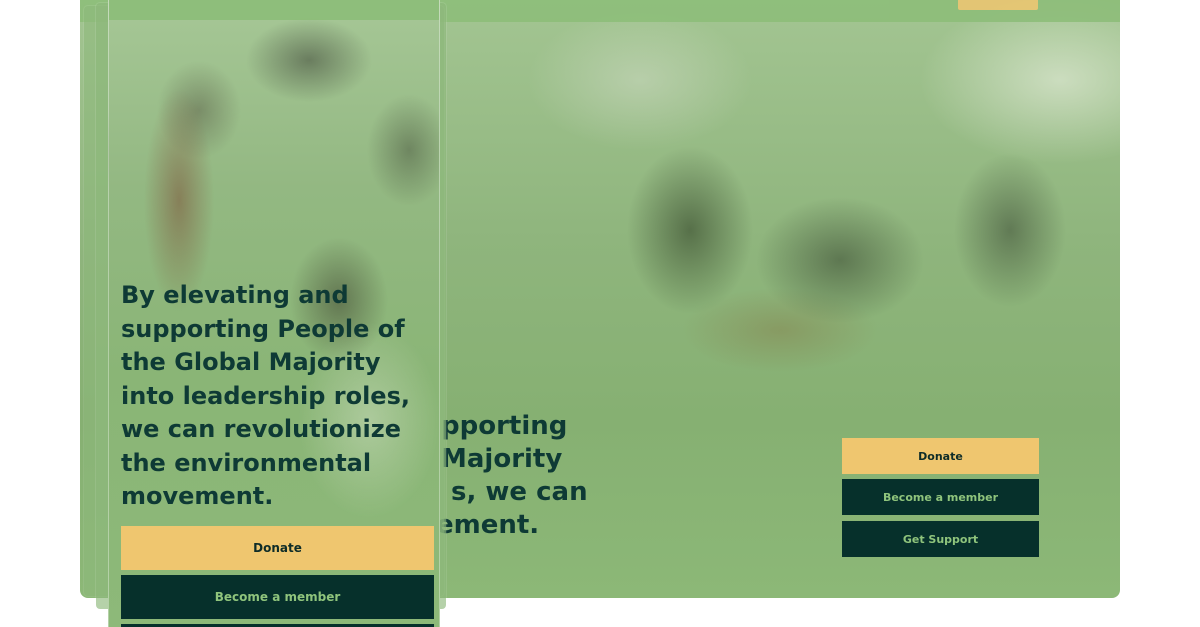 This screenshot has height=627, width=1200. I want to click on mobile-headline-line: movement., so click(197, 496).